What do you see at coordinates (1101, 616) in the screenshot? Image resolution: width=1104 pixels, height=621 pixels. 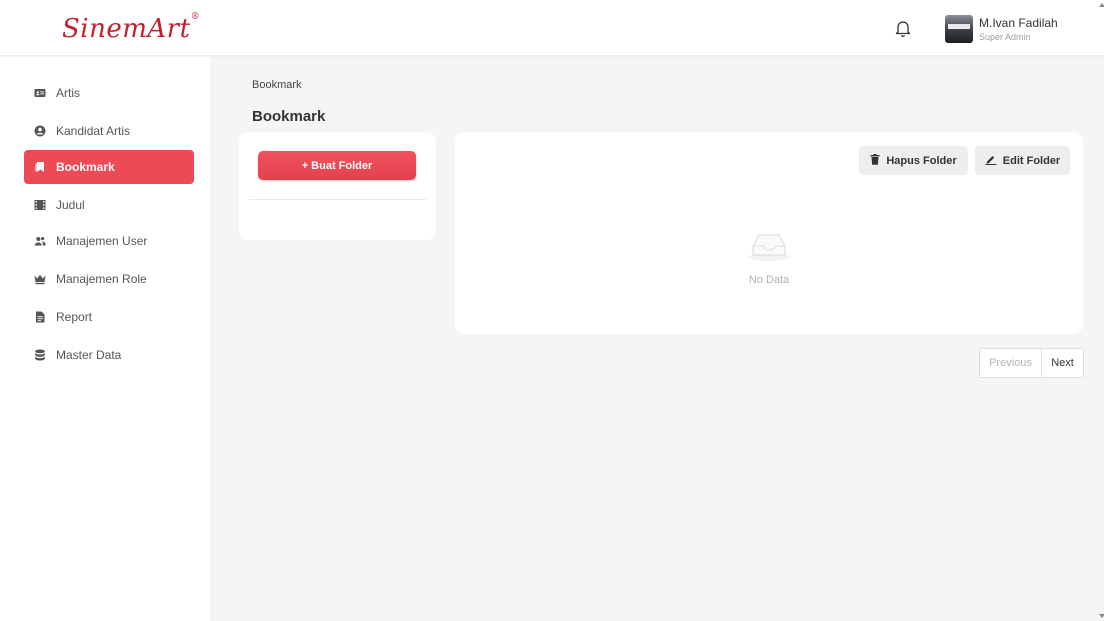 I see `scroll-down-arrow-icon` at bounding box center [1101, 616].